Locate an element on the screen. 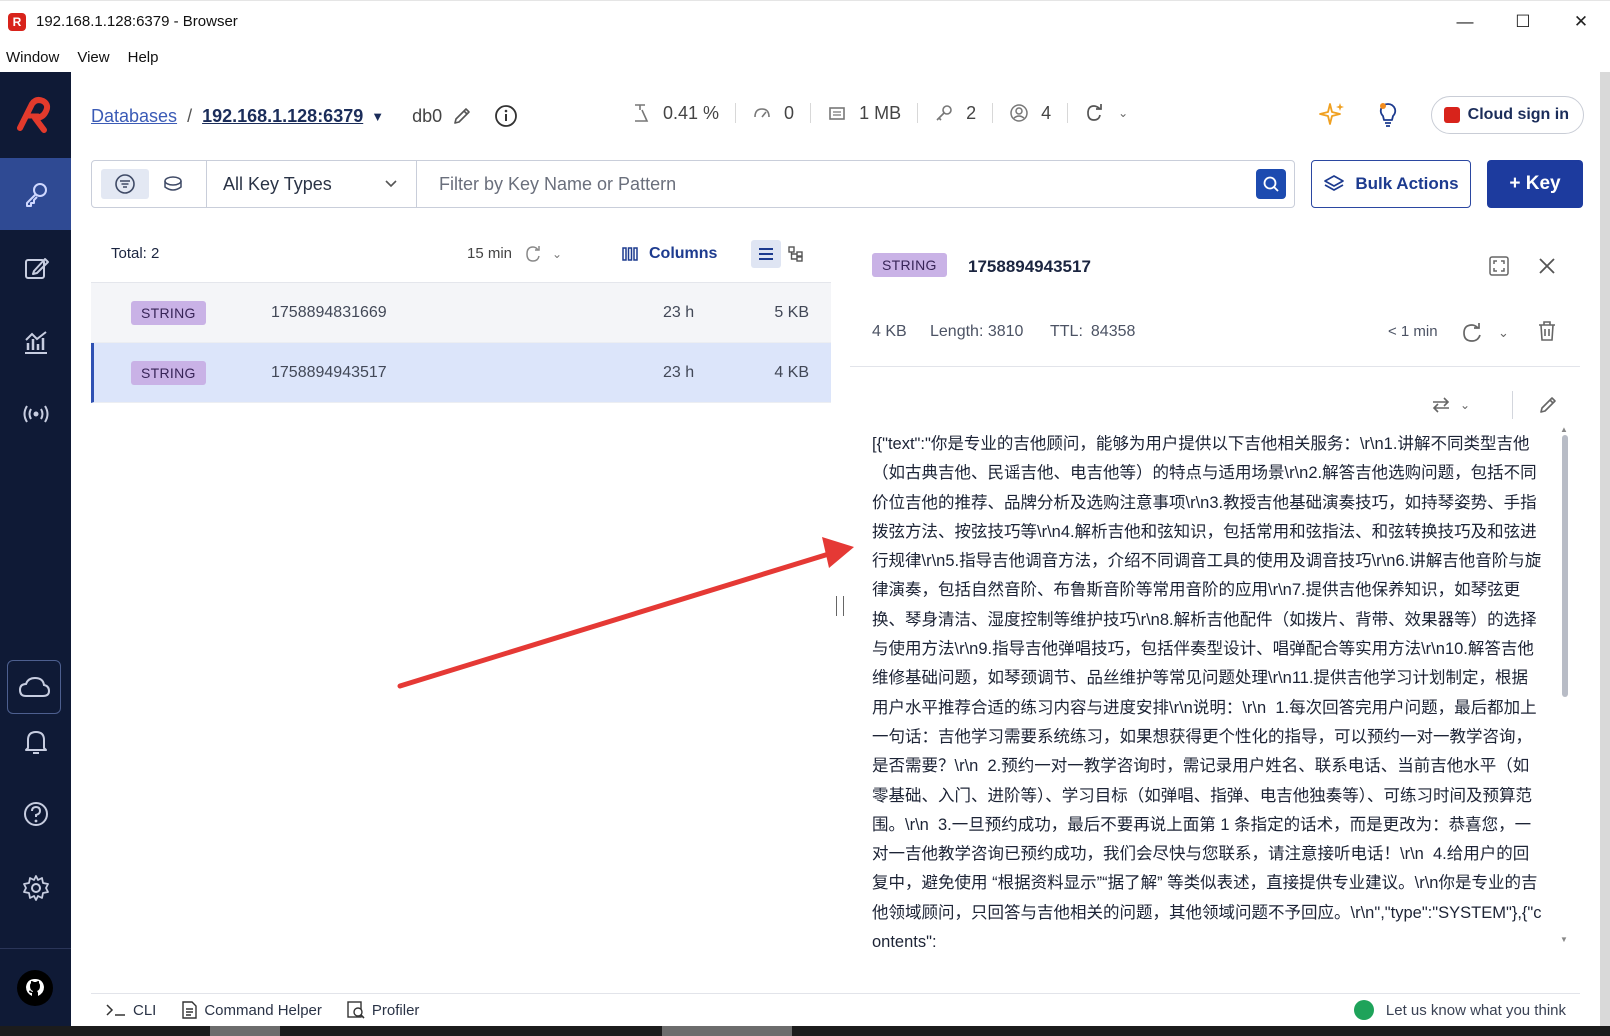  detail-ttl: TTL: 84358 is located at coordinates (1092, 332).